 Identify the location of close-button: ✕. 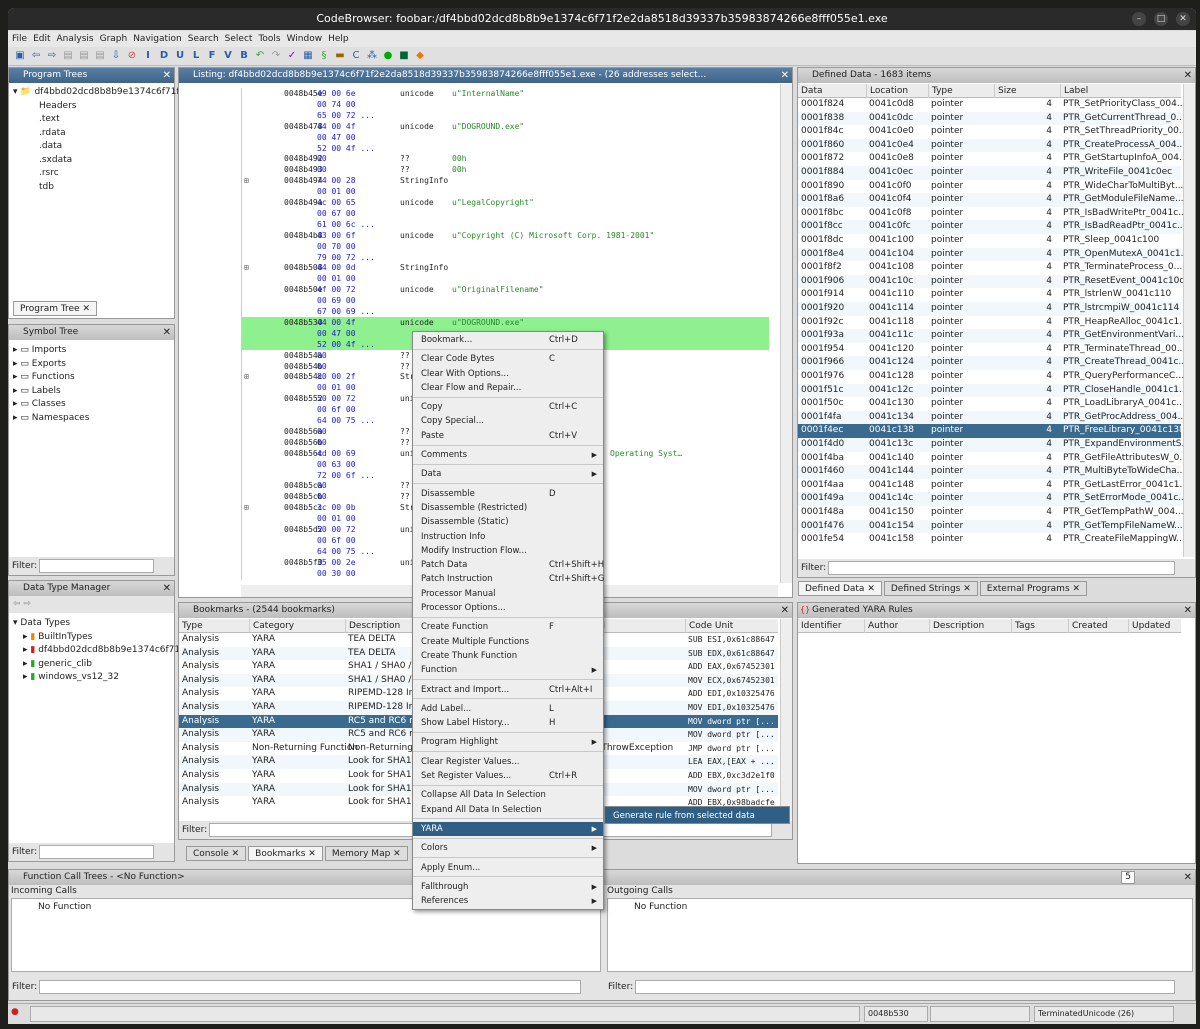
(1183, 19).